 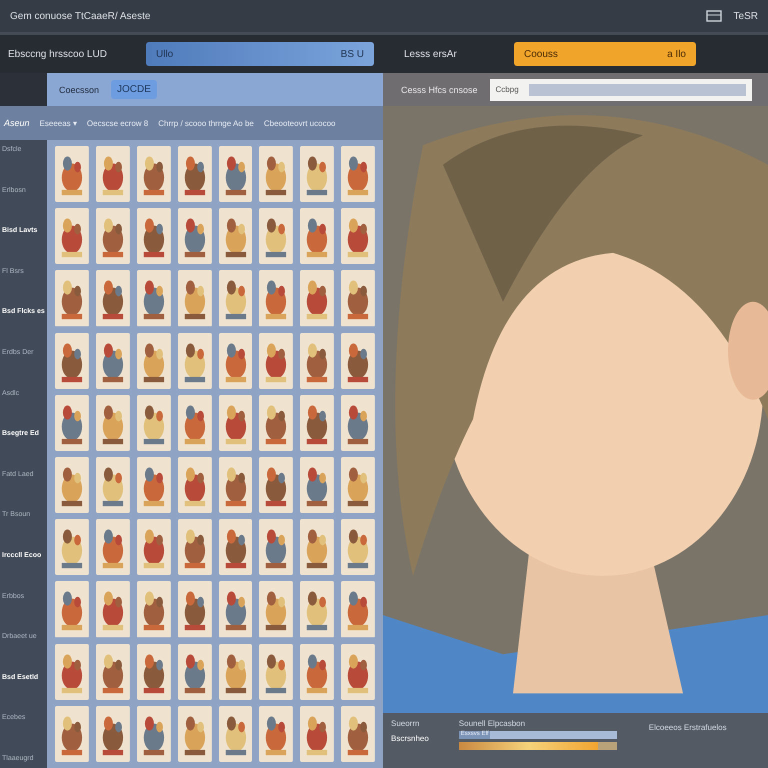 What do you see at coordinates (746, 16) in the screenshot?
I see `header-label: TeSR` at bounding box center [746, 16].